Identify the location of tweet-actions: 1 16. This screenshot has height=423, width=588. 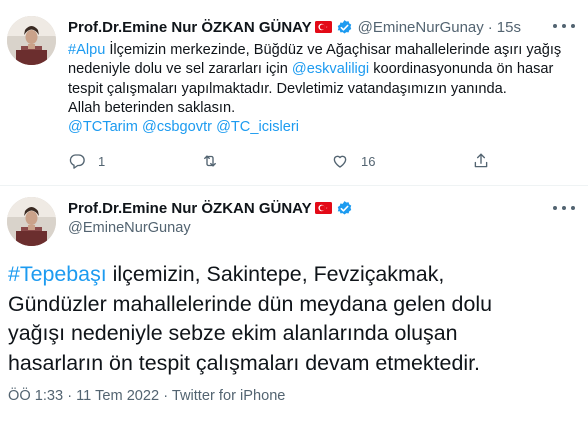
(283, 161).